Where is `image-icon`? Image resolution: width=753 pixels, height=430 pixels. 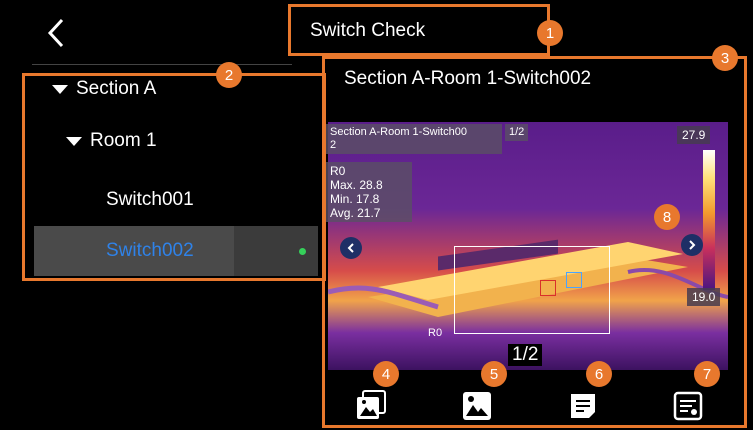
image-icon is located at coordinates (477, 406).